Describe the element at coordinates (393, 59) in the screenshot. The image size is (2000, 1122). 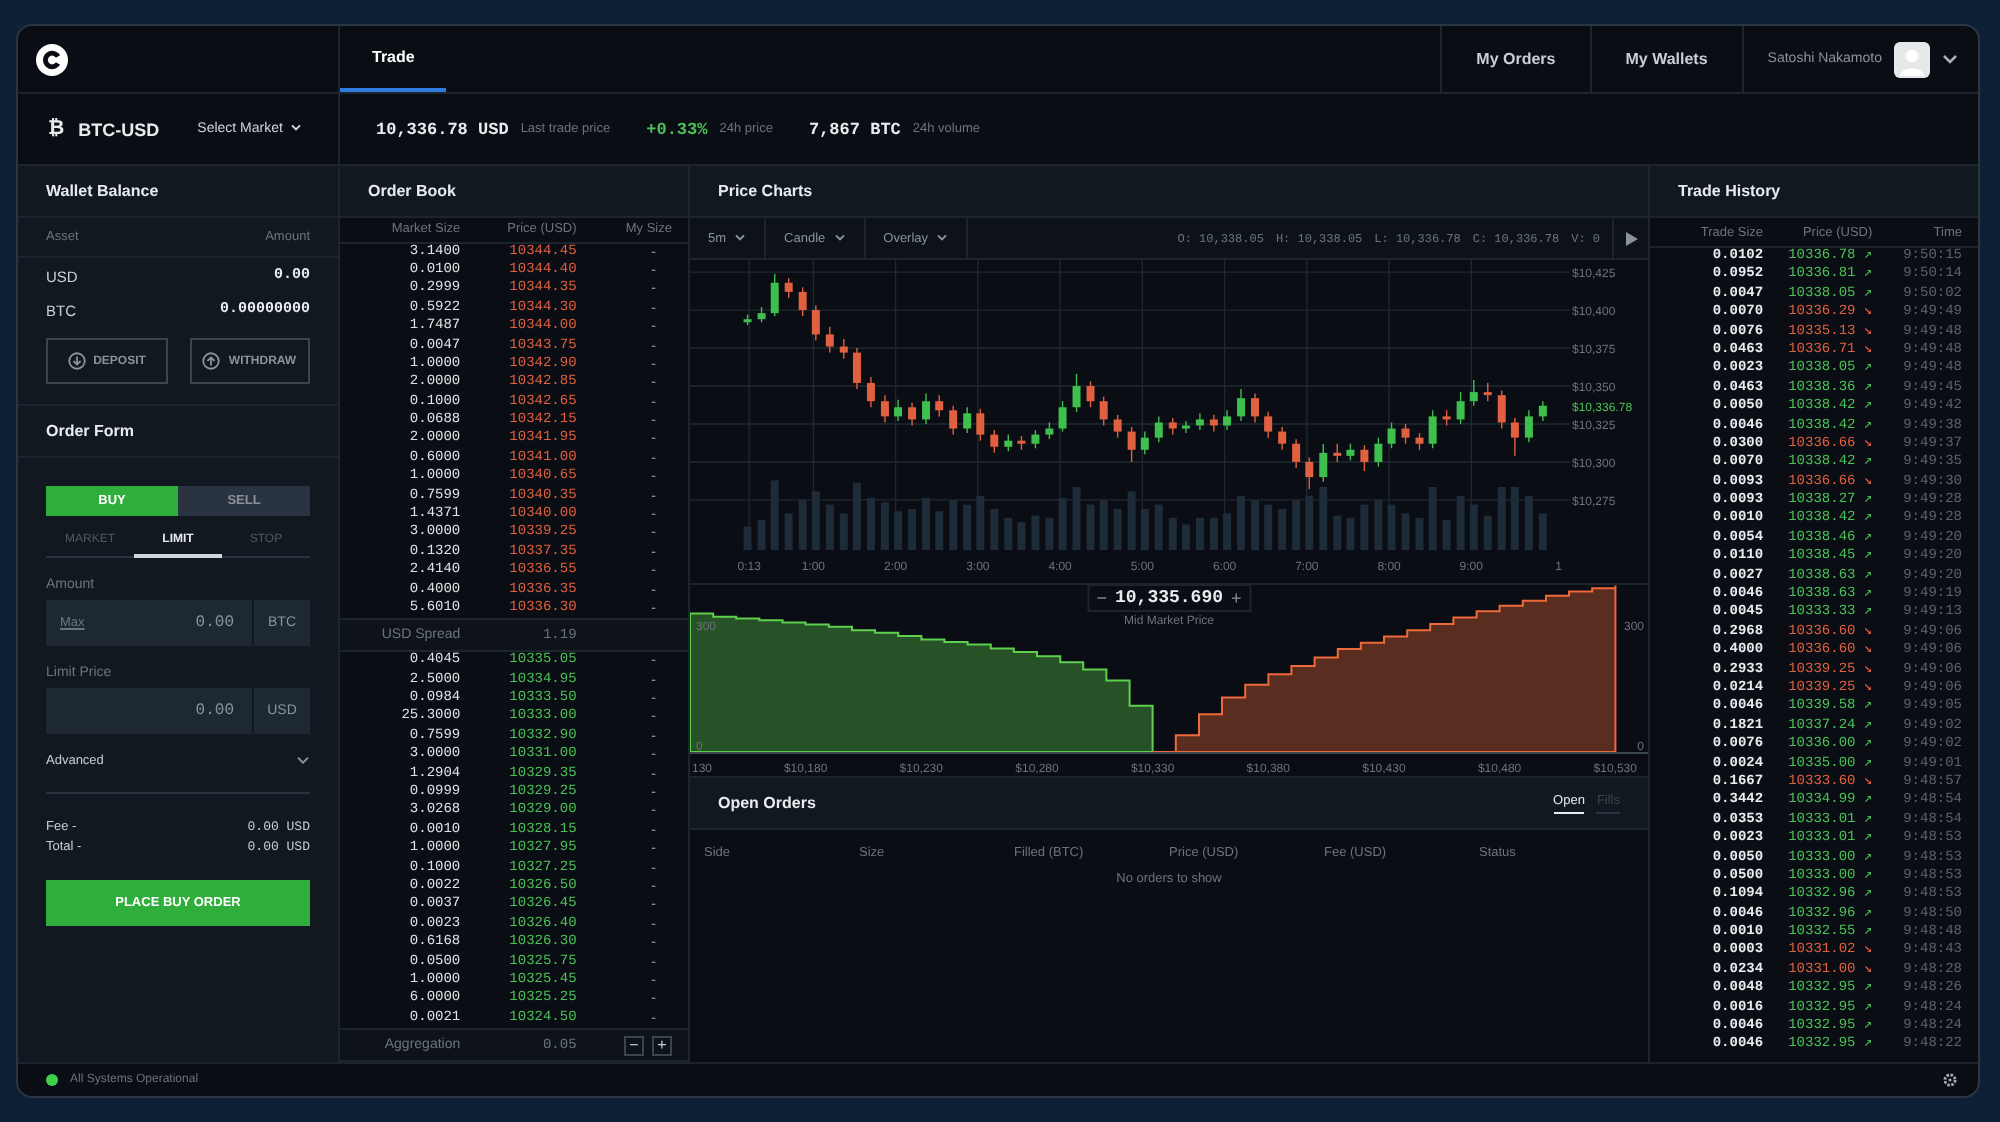
I see `trade-tab: Trade` at that location.